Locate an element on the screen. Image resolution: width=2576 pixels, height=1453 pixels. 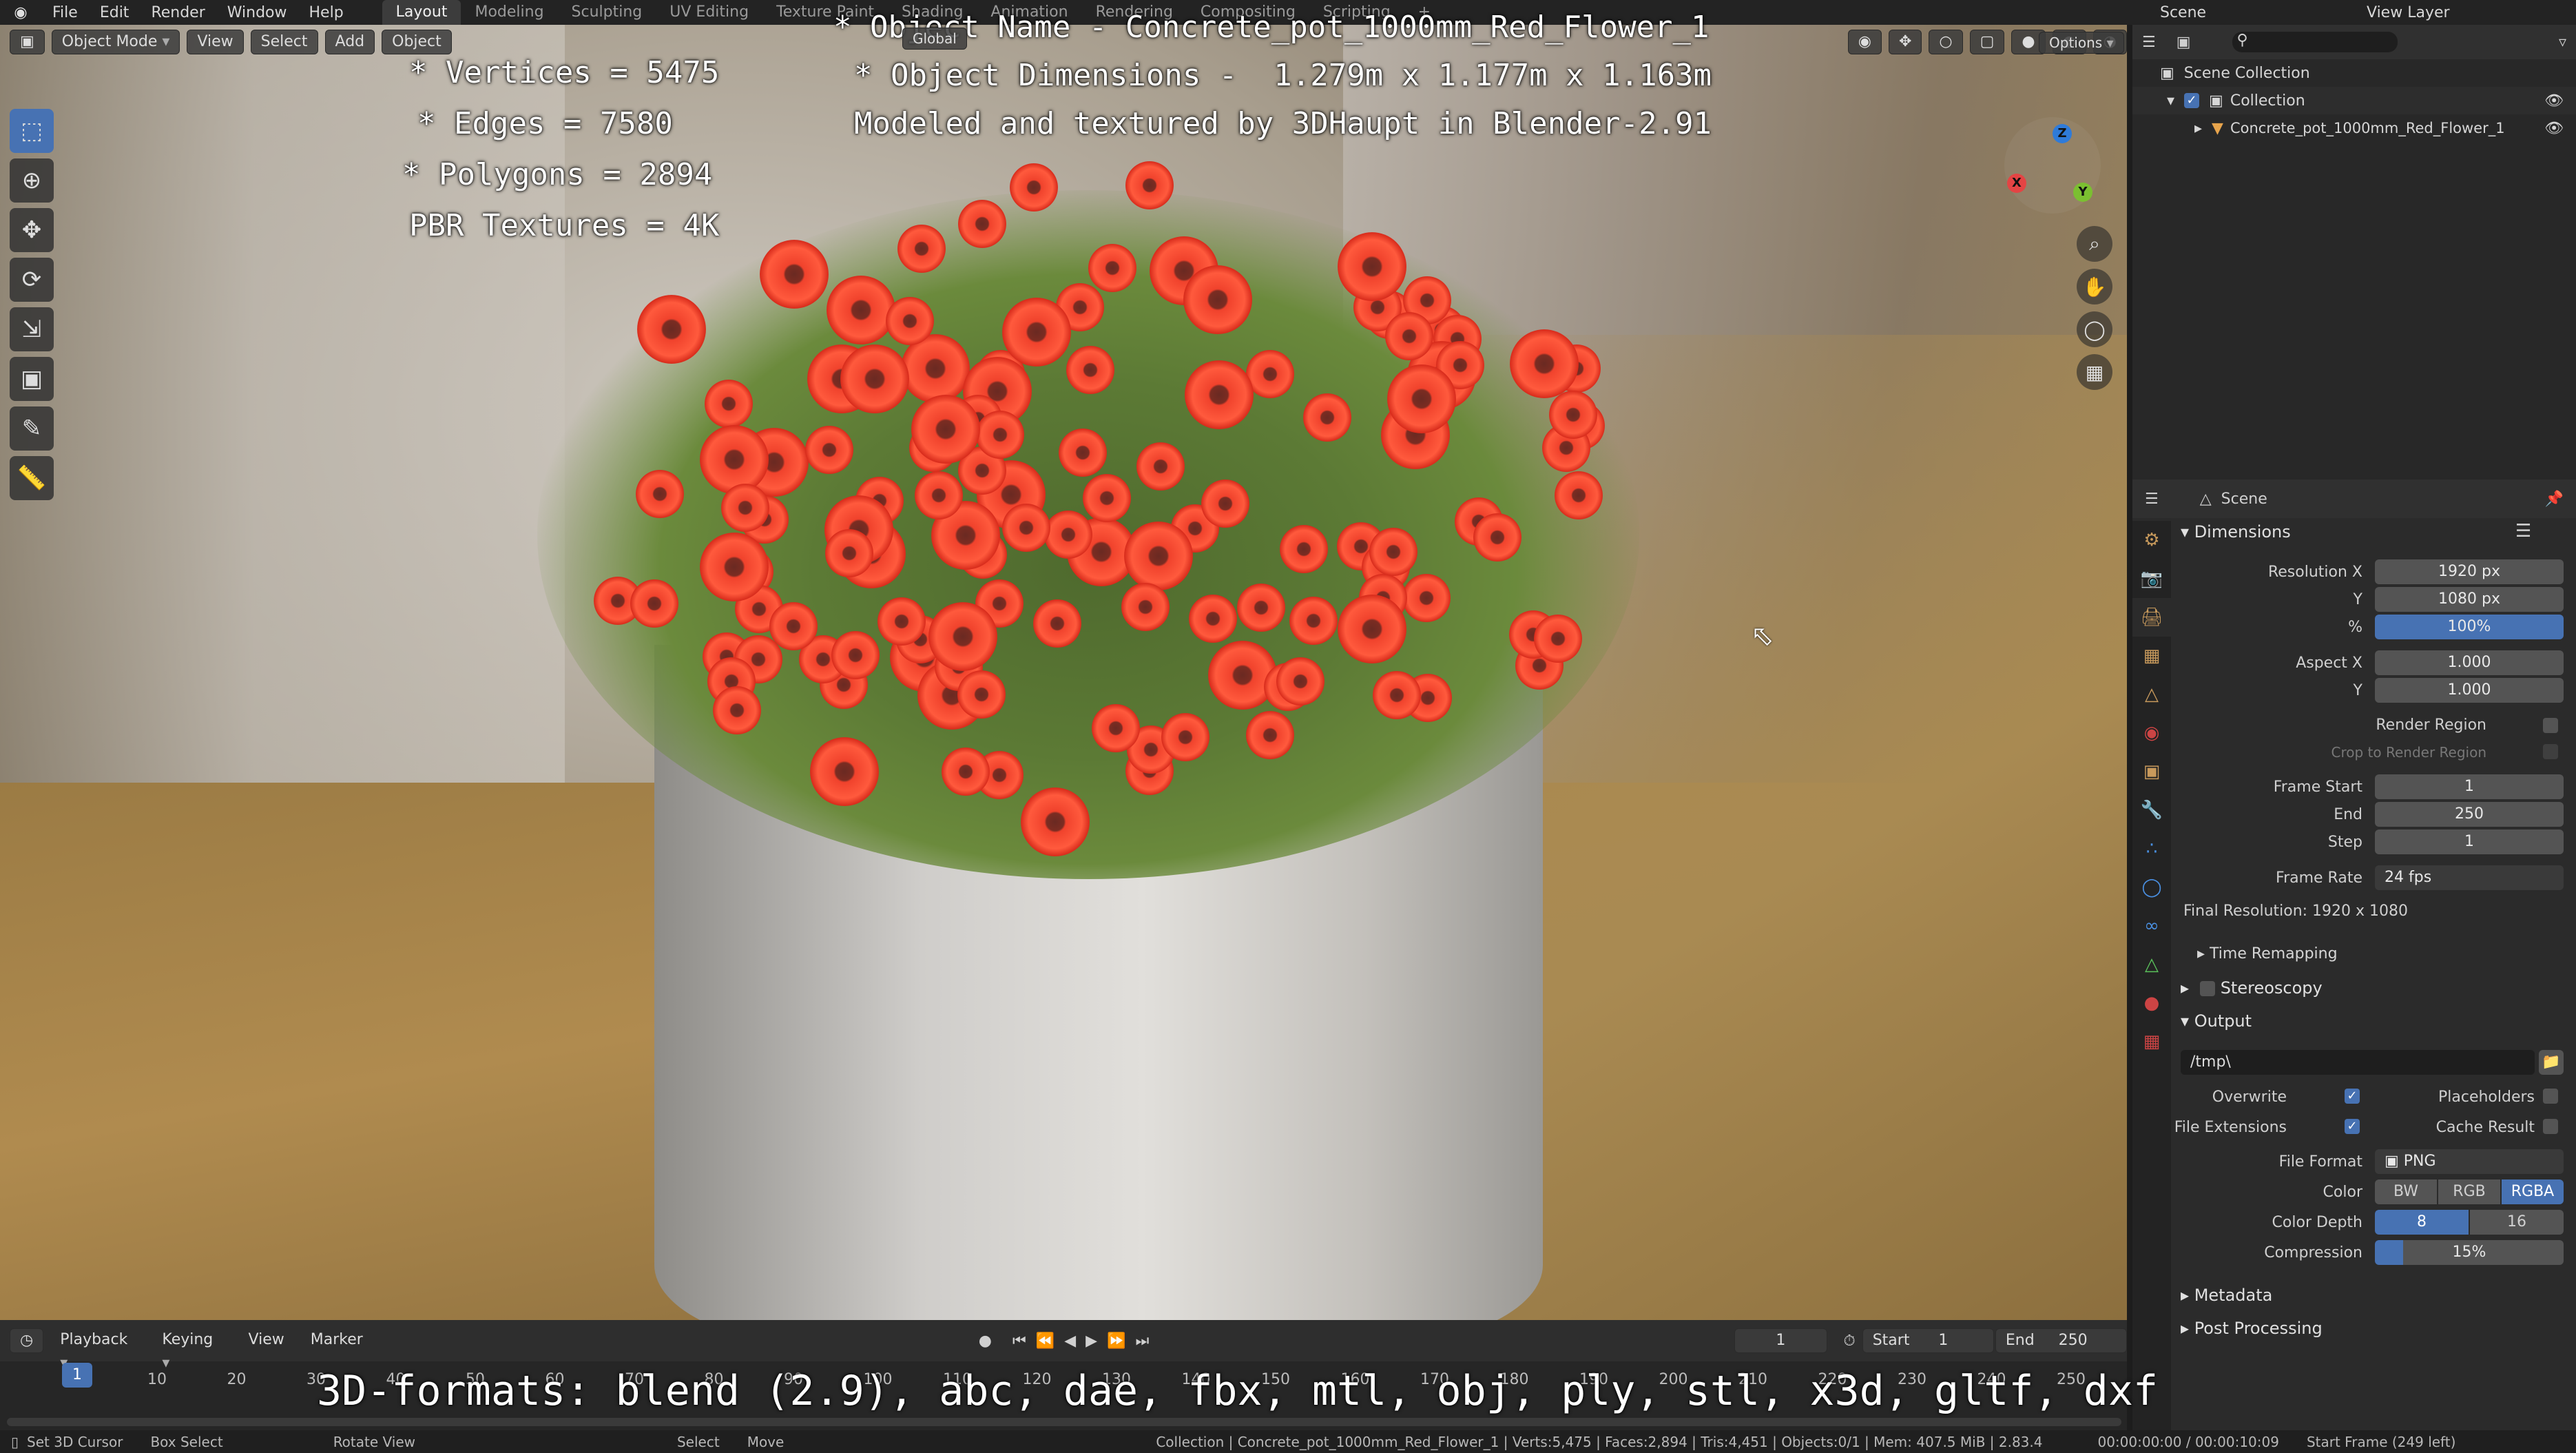
camera-view-icon: ◯ is located at coordinates (2094, 329).